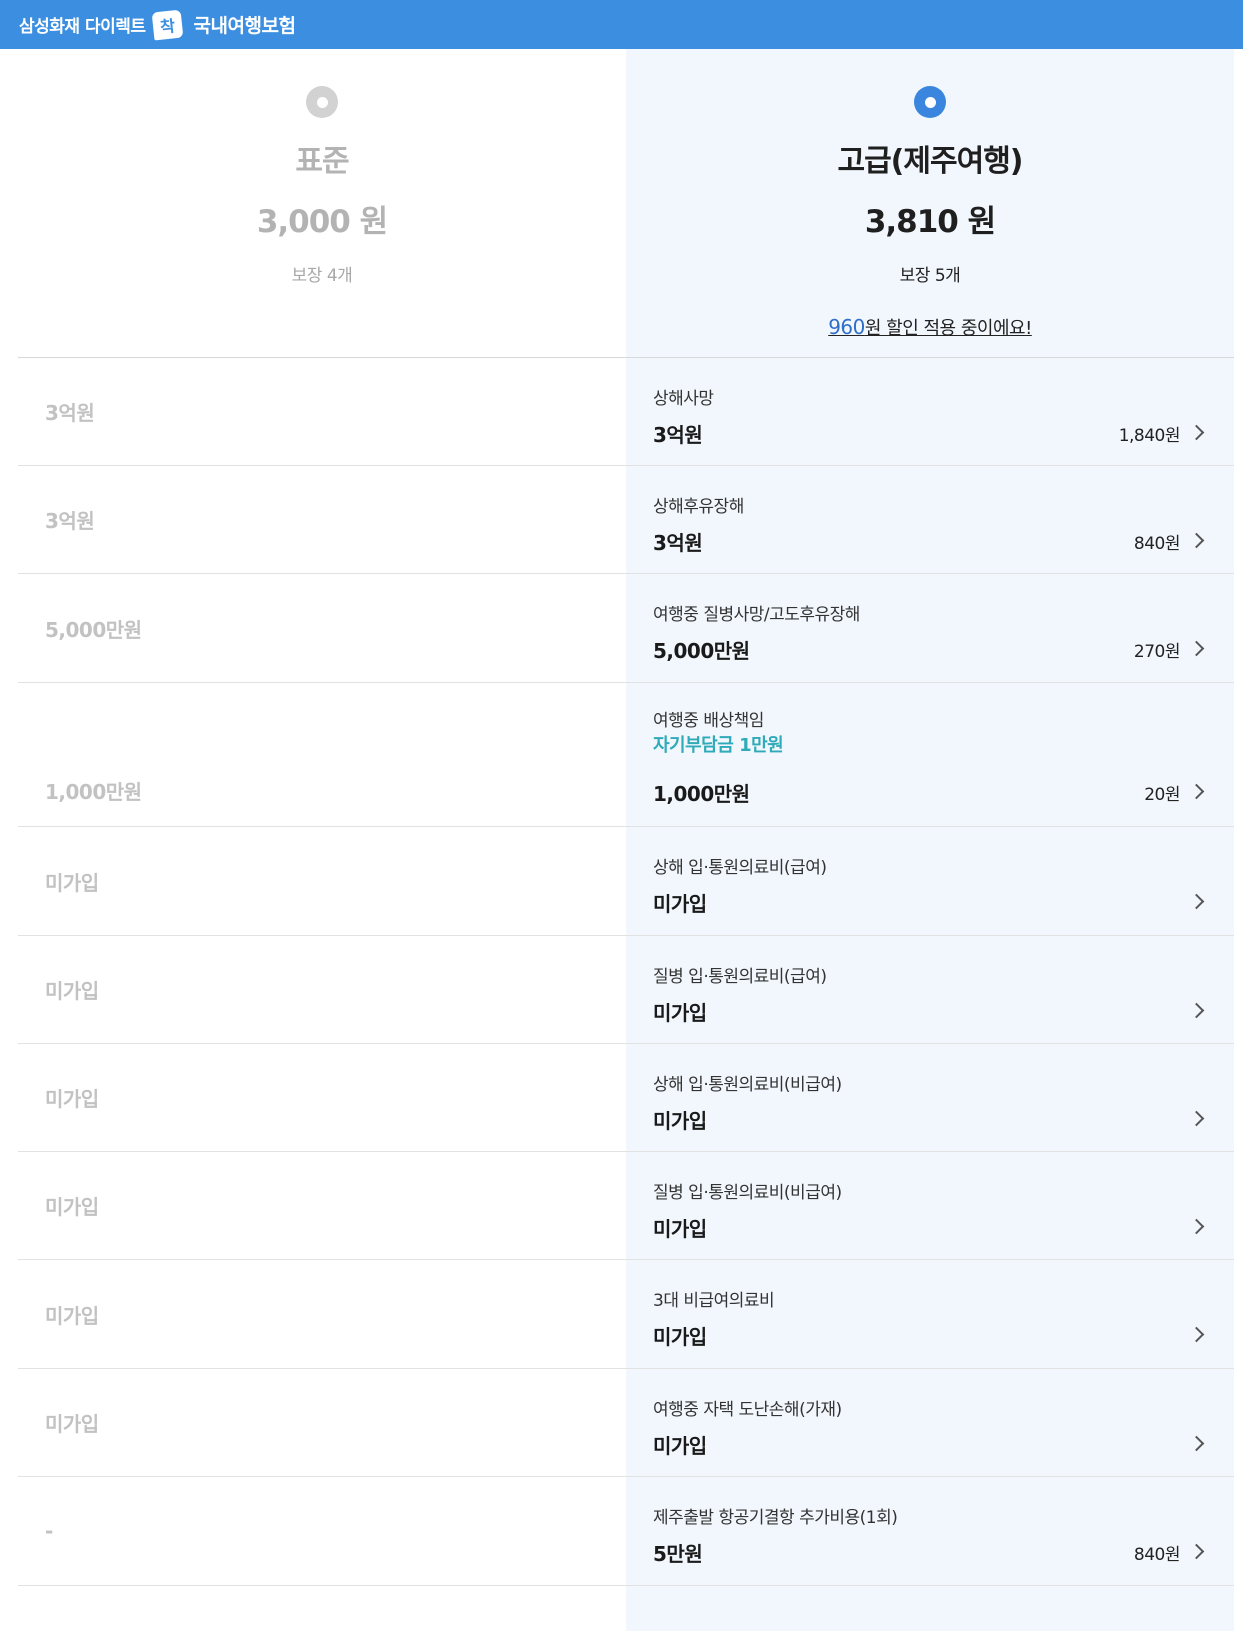 The width and height of the screenshot is (1243, 1631). Describe the element at coordinates (747, 1410) in the screenshot. I see `coverage-name: 여행중 자택 도난손해(가재)` at that location.